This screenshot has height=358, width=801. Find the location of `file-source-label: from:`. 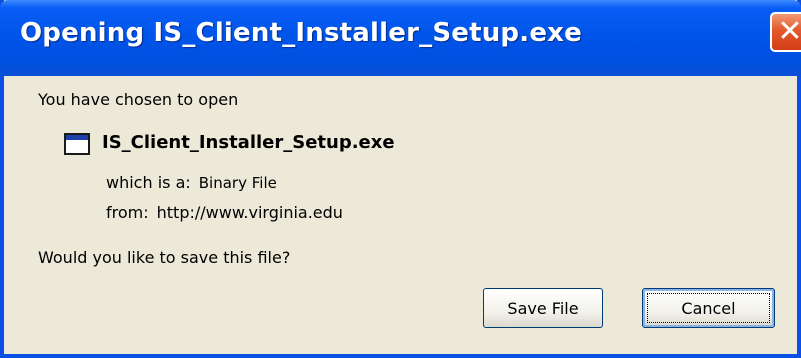

file-source-label: from: is located at coordinates (127, 212).